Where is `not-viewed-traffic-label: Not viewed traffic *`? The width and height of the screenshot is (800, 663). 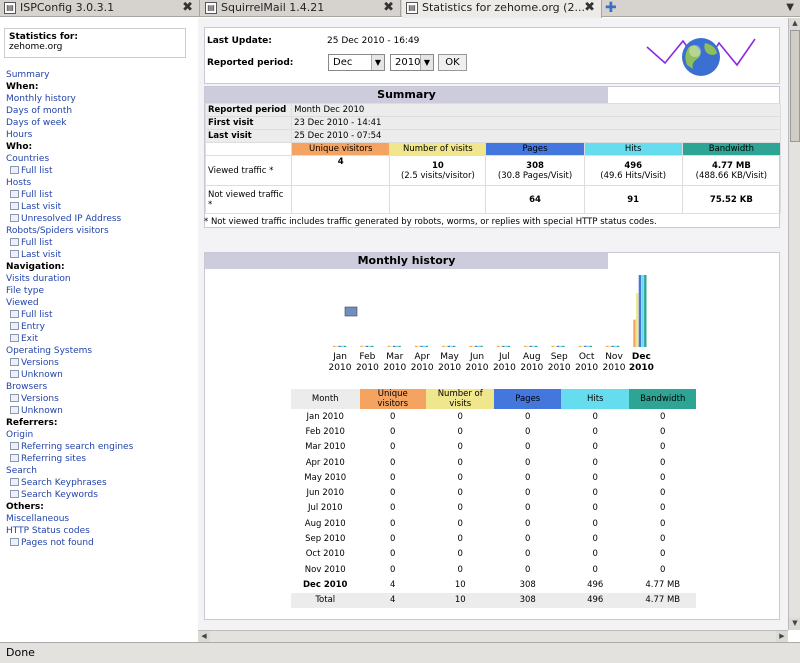
not-viewed-traffic-label: Not viewed traffic * is located at coordinates (248, 199).